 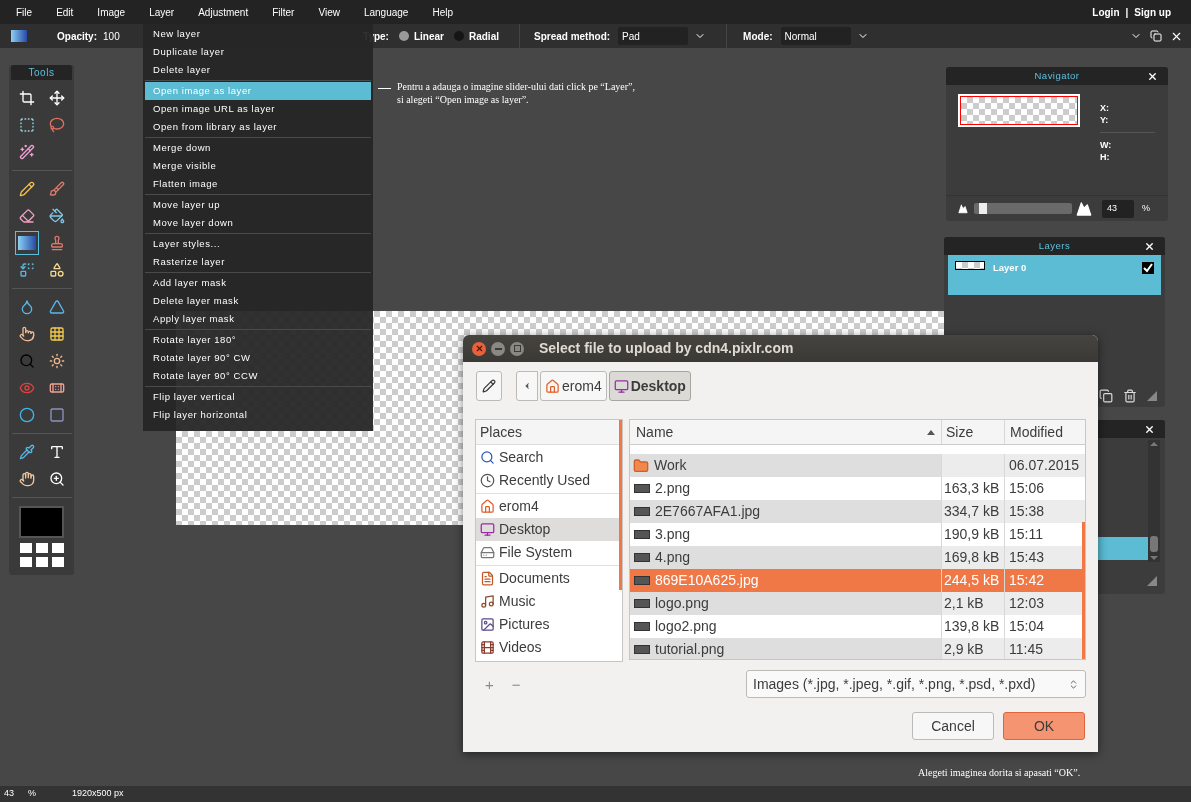 I want to click on color-swatch, so click(x=41, y=522).